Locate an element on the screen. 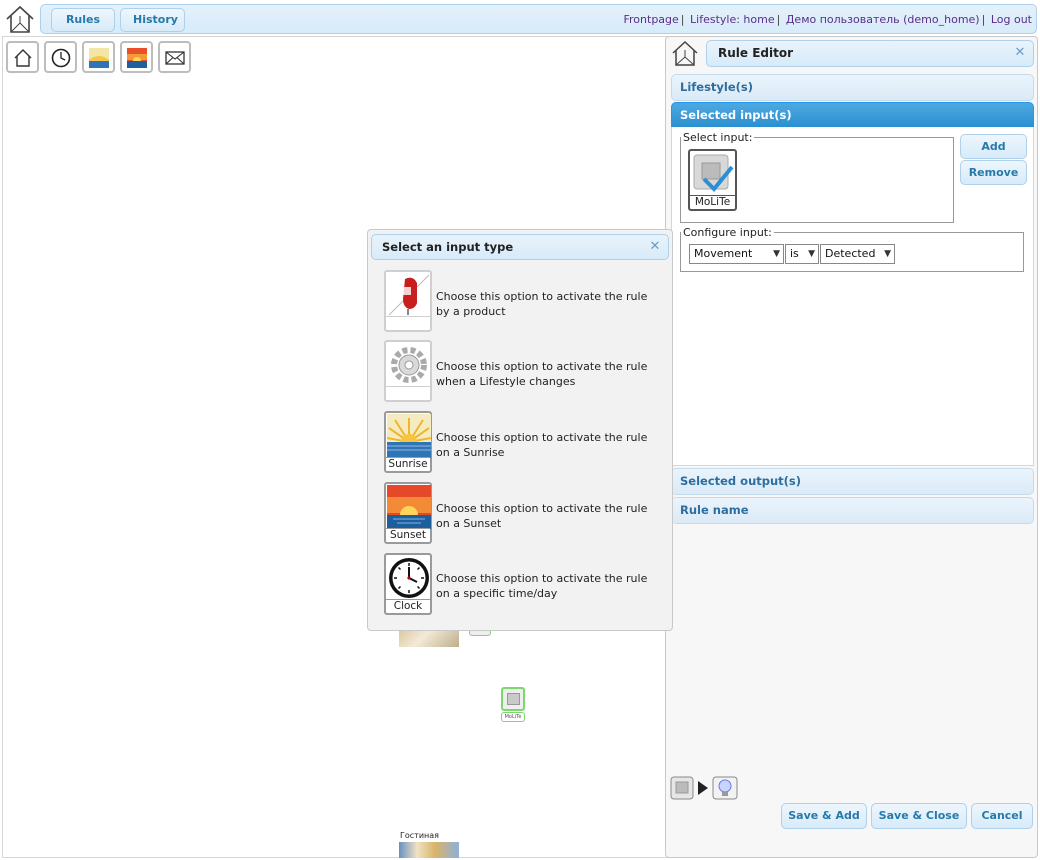 The height and width of the screenshot is (860, 1040). device-node is located at coordinates (513, 699).